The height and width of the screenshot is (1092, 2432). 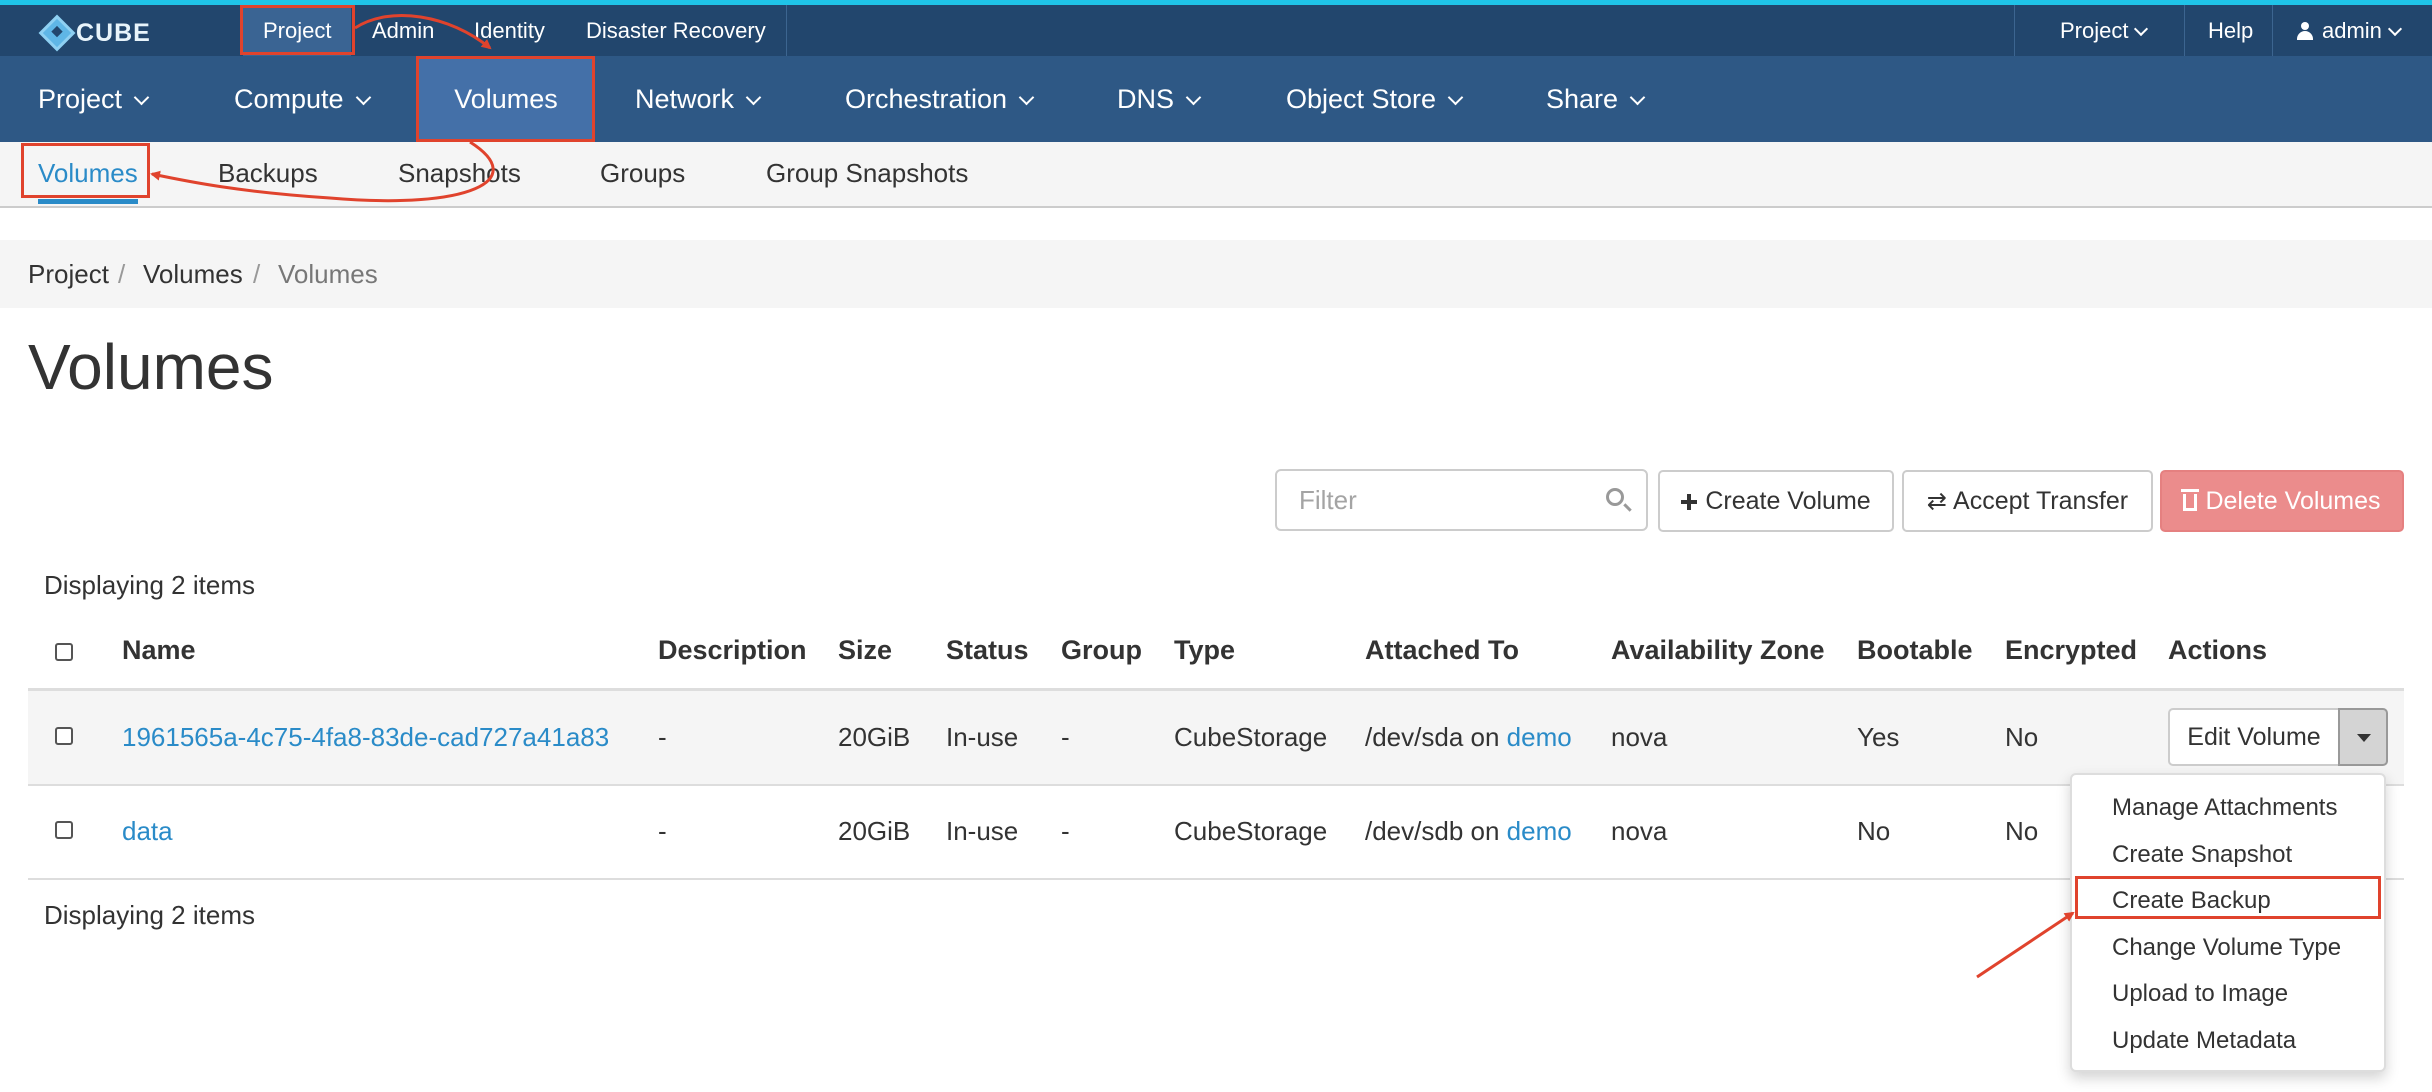 I want to click on nav-share: Share, so click(x=1596, y=99).